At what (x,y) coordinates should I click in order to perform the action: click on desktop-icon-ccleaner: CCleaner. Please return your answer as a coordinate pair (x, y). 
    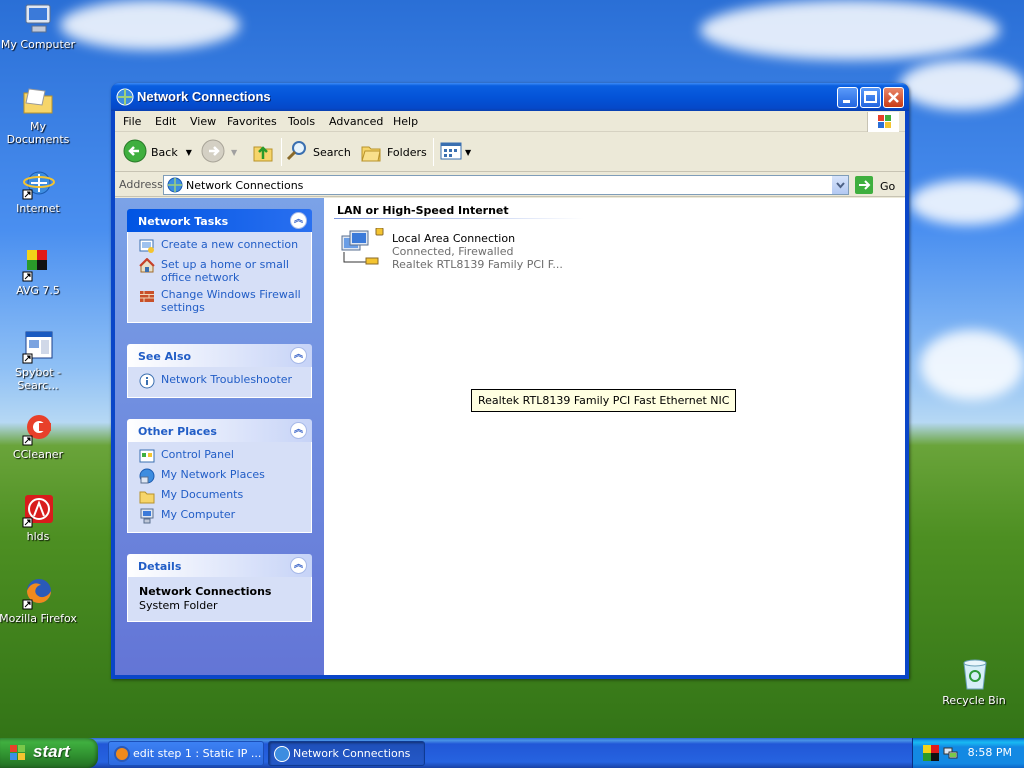
    Looking at the image, I should click on (39, 436).